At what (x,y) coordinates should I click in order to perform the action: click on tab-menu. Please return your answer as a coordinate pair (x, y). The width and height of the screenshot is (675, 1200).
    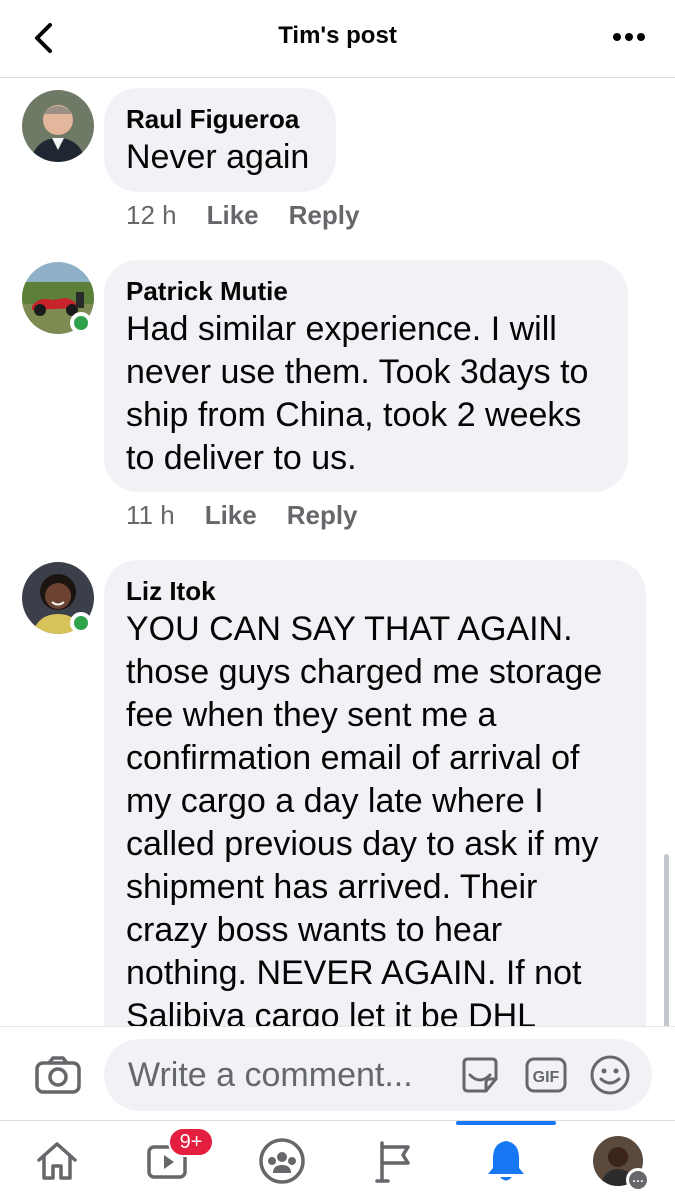
    Looking at the image, I should click on (618, 1160).